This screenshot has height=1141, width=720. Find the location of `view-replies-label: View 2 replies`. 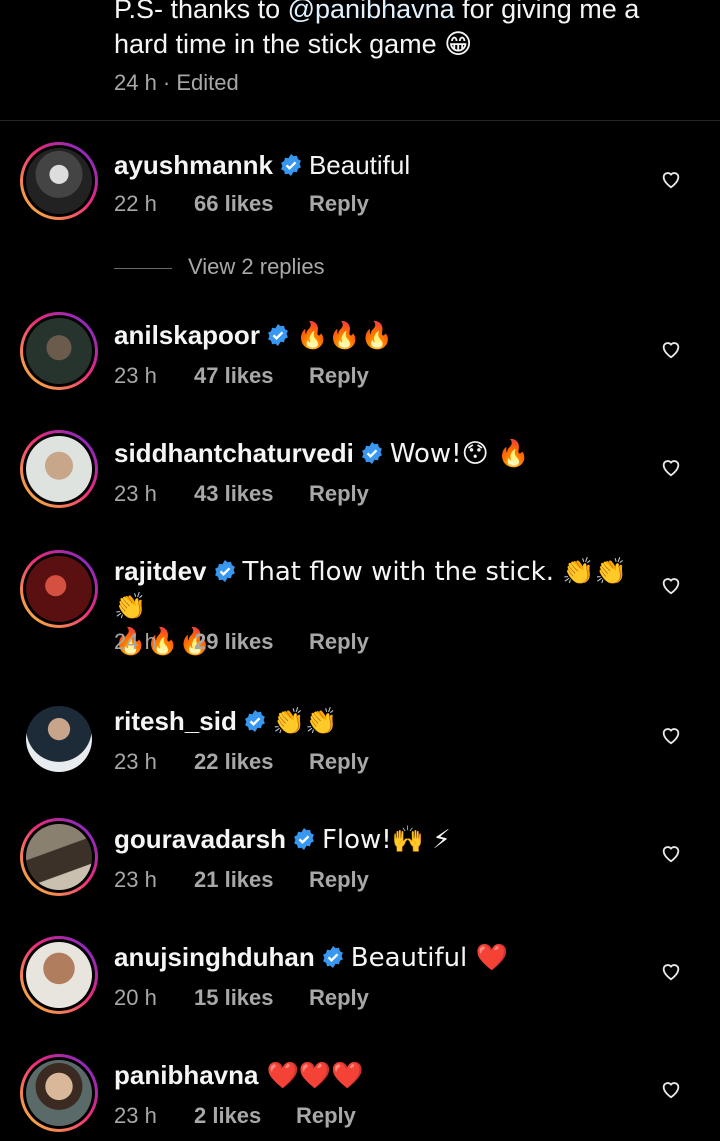

view-replies-label: View 2 replies is located at coordinates (256, 266).